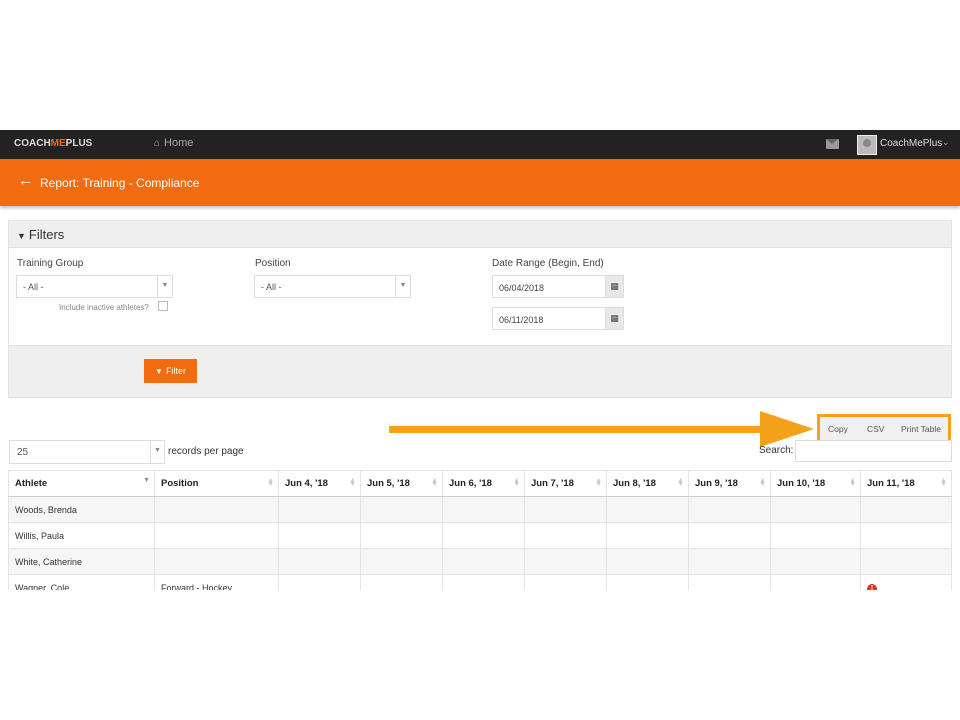 This screenshot has width=960, height=720. Describe the element at coordinates (25, 180) in the screenshot. I see `back-arrow-icon: ←` at that location.